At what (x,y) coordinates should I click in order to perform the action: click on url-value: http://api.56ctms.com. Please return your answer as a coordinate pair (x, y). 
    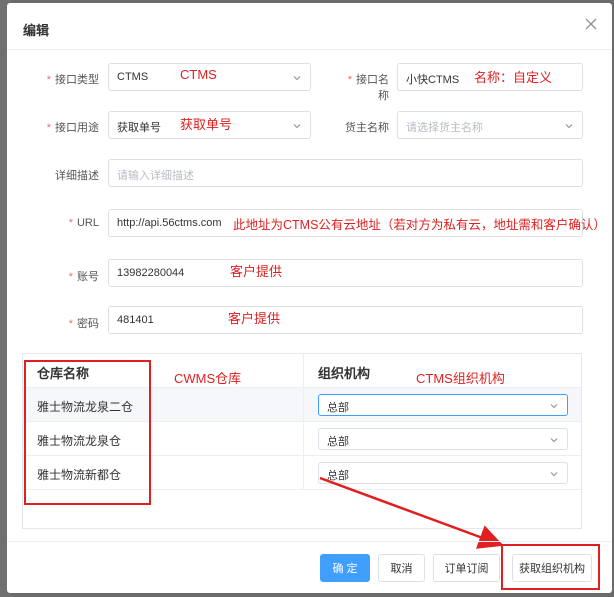
    Looking at the image, I should click on (169, 223).